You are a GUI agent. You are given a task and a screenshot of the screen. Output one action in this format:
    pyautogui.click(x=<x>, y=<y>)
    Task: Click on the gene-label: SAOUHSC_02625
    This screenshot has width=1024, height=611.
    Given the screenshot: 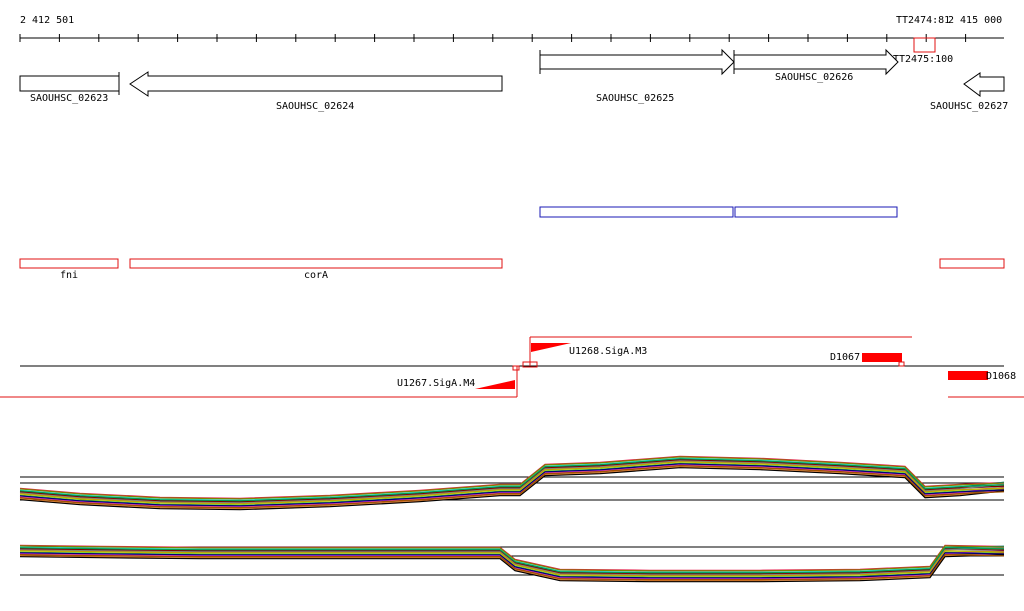 What is the action you would take?
    pyautogui.click(x=635, y=98)
    